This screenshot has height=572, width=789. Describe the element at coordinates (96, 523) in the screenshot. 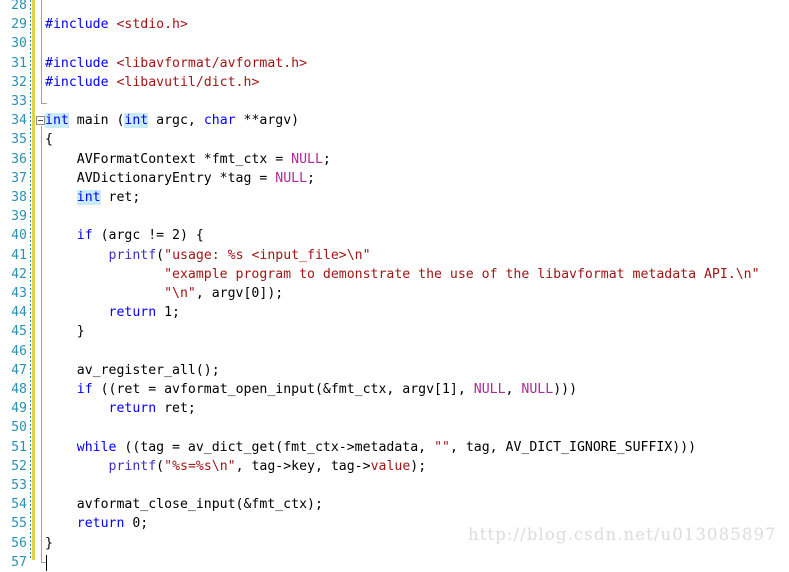

I see `code-line: return 0;` at that location.